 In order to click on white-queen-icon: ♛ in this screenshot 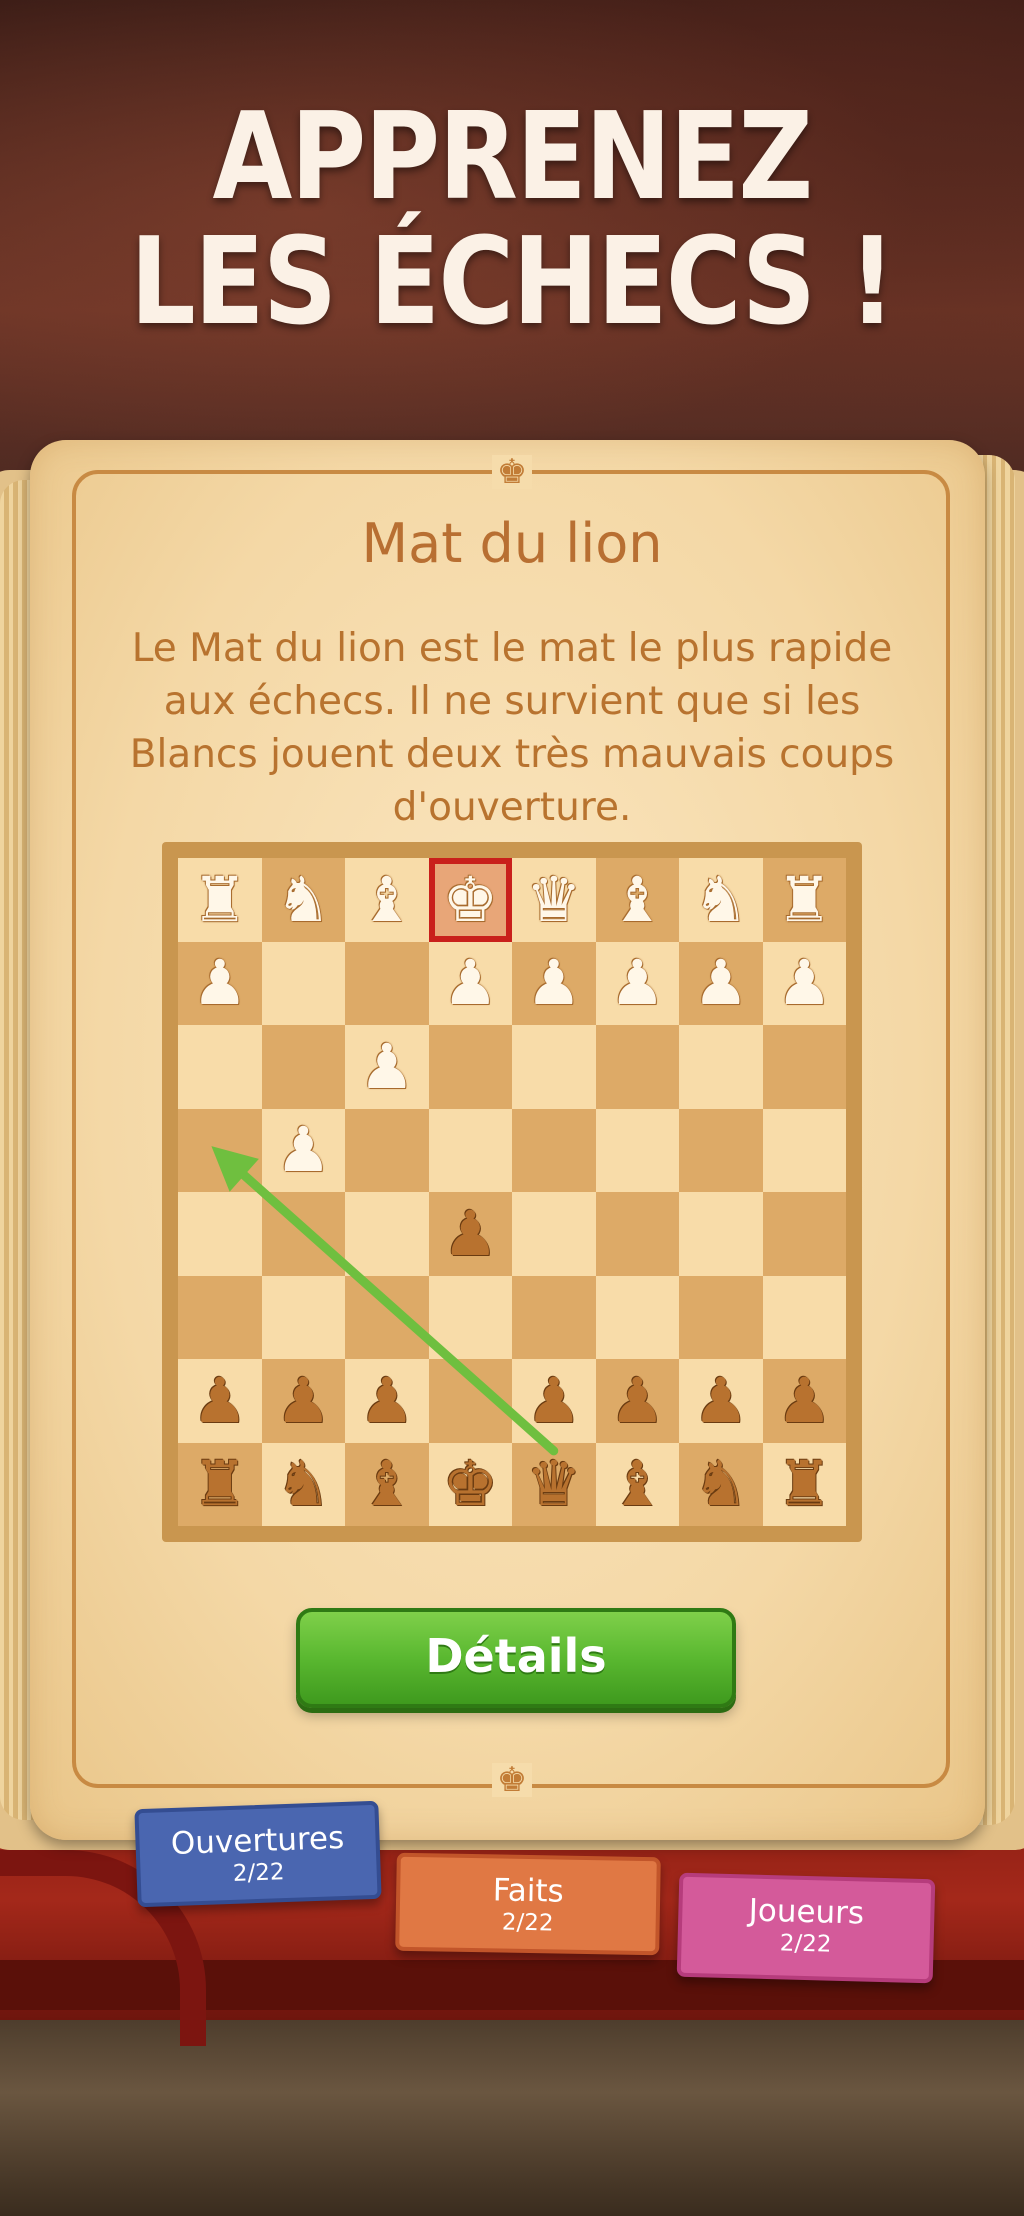, I will do `click(554, 899)`.